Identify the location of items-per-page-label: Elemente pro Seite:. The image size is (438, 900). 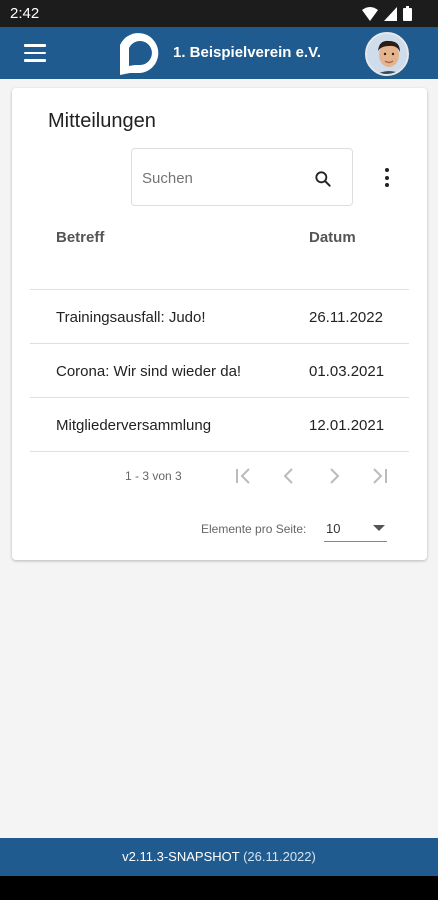
(254, 529).